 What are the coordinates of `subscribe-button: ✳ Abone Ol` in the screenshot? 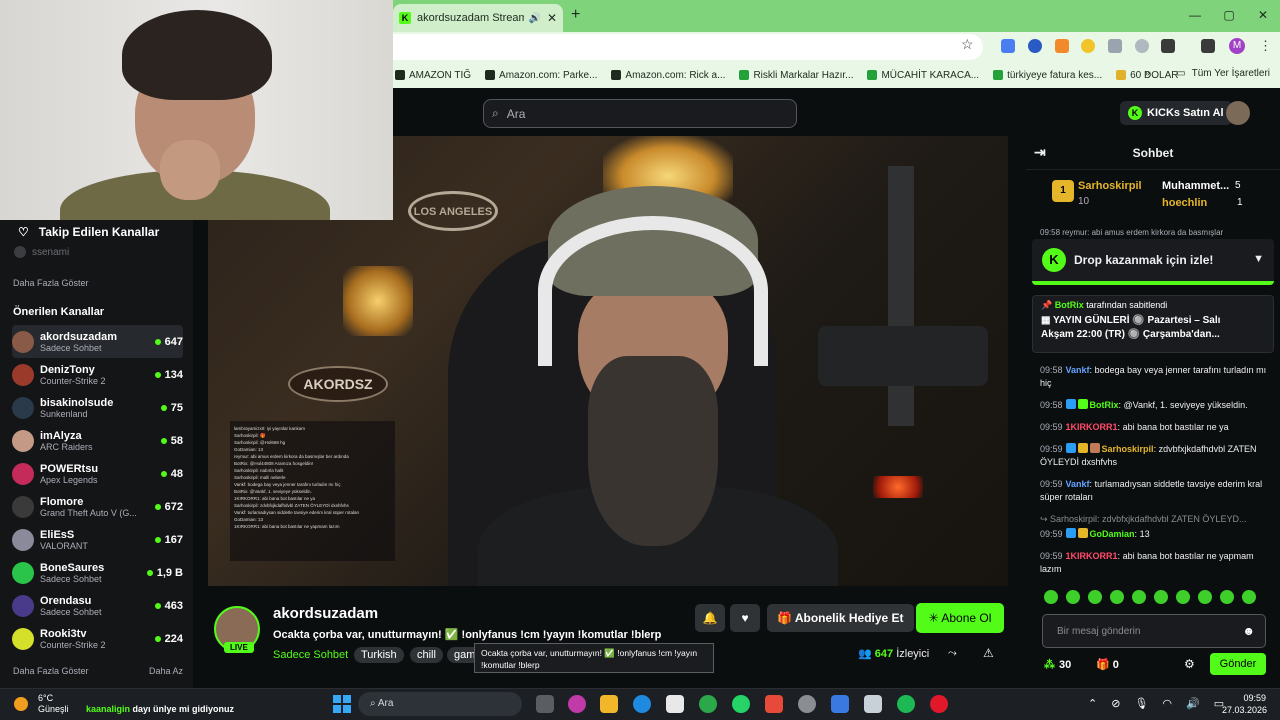 It's located at (960, 618).